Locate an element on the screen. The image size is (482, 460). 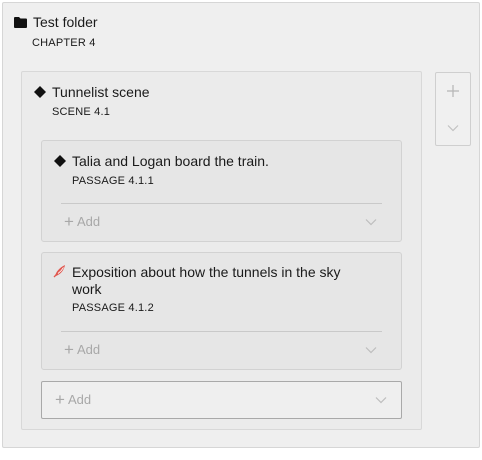
scene-title: Tunnelist scene is located at coordinates (101, 92).